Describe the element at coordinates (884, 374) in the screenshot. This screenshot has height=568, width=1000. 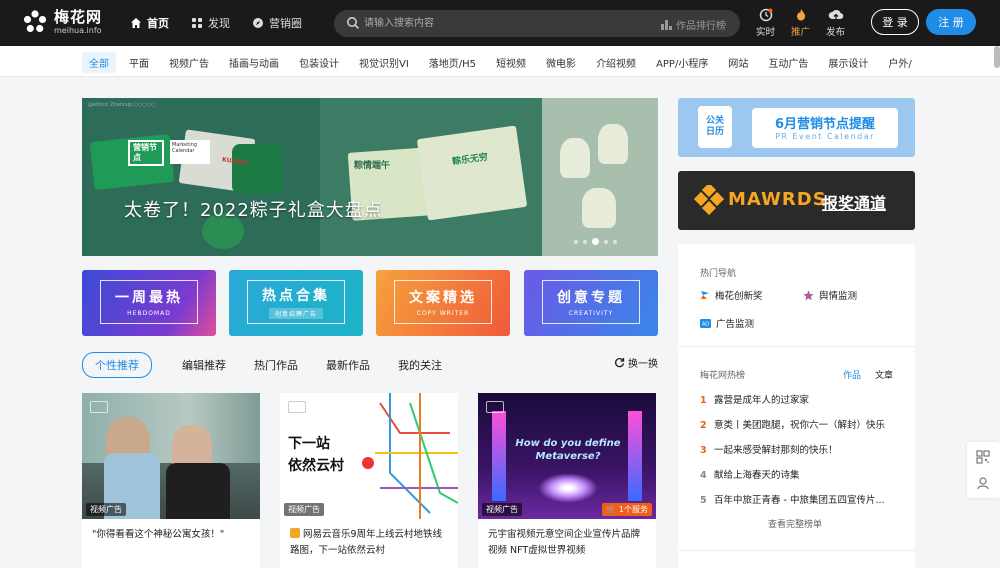
I see `hot-tab-articles: 文章` at that location.